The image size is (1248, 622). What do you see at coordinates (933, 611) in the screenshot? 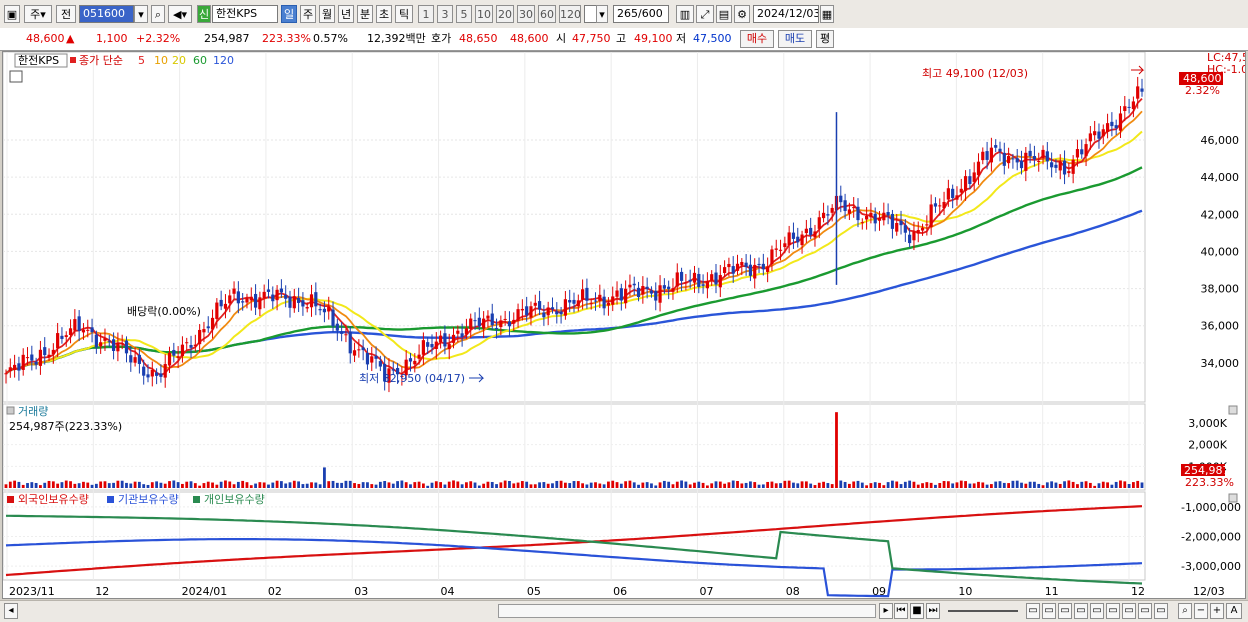
I see `step-forward-icon: ⏭` at bounding box center [933, 611].